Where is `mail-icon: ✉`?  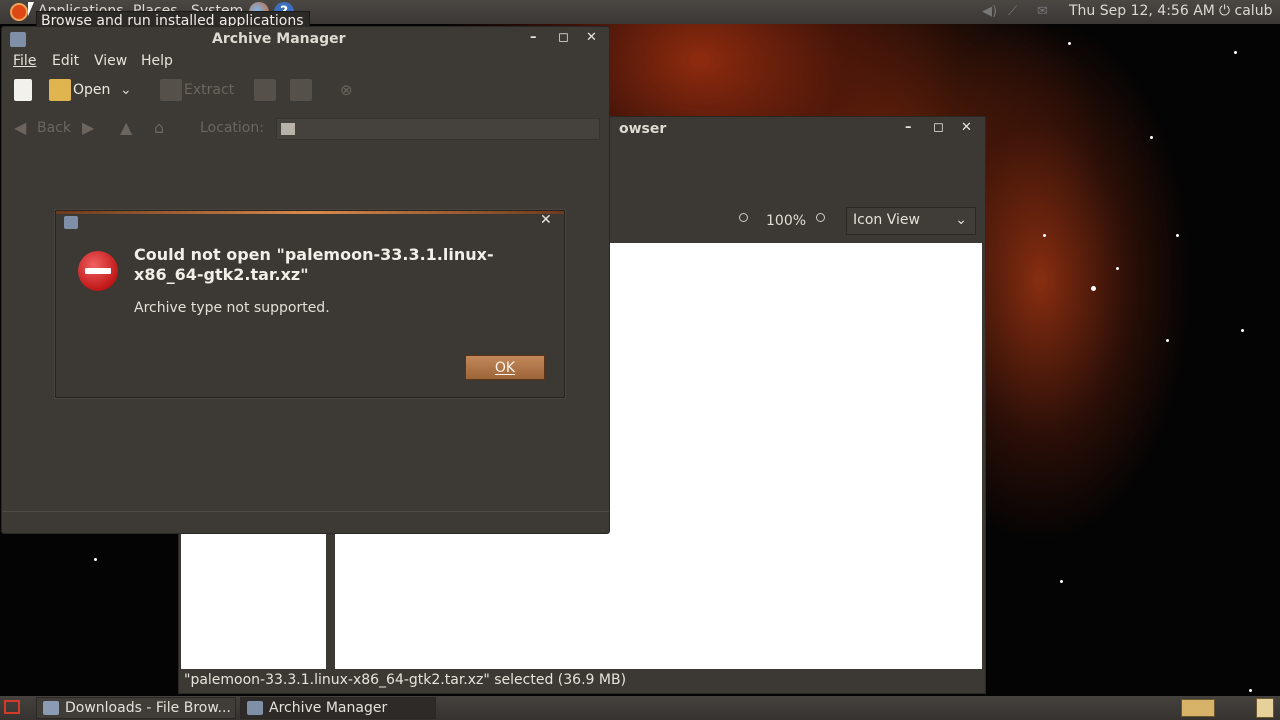 mail-icon: ✉ is located at coordinates (1042, 11).